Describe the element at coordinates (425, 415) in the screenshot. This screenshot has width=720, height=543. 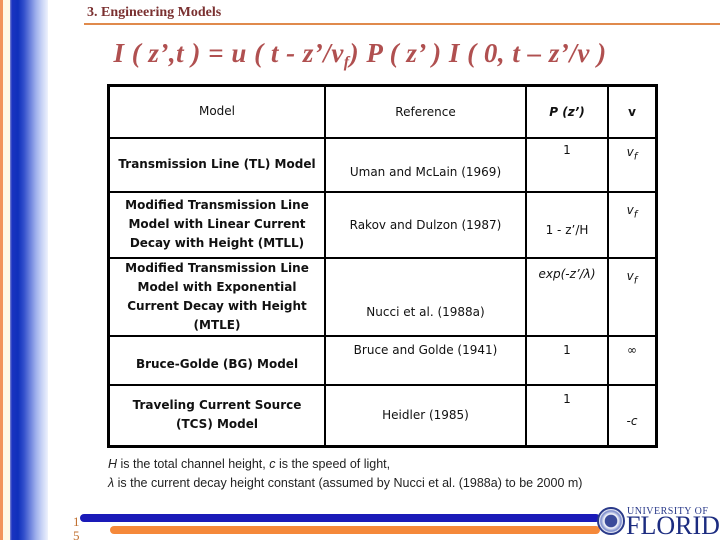
I see `cell-reference: Heidler (1985)` at that location.